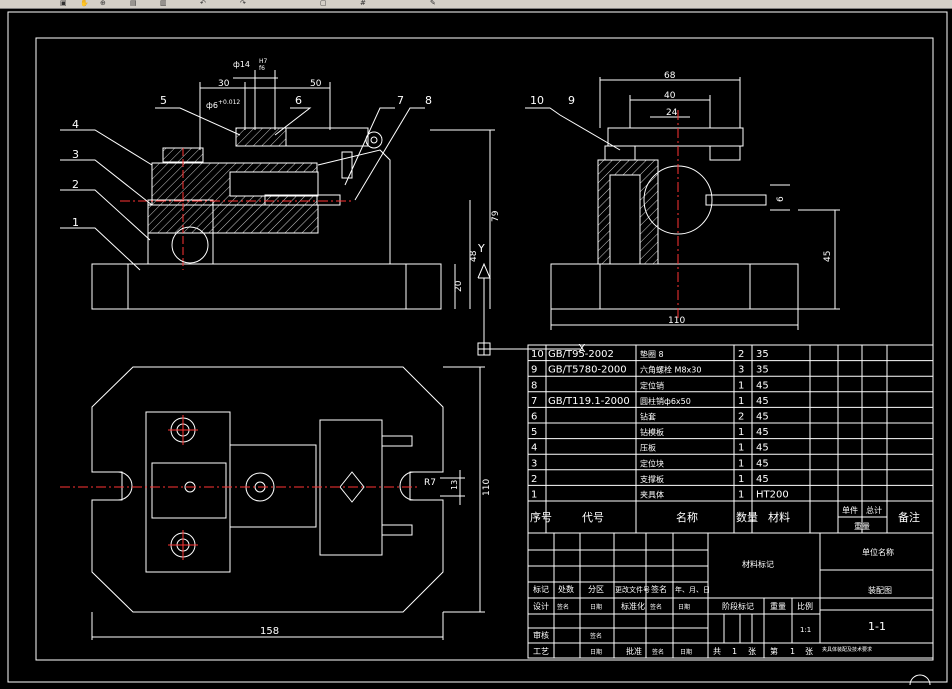  Describe the element at coordinates (752, 651) in the screenshot. I see `tb-sheets-unit: 张` at that location.